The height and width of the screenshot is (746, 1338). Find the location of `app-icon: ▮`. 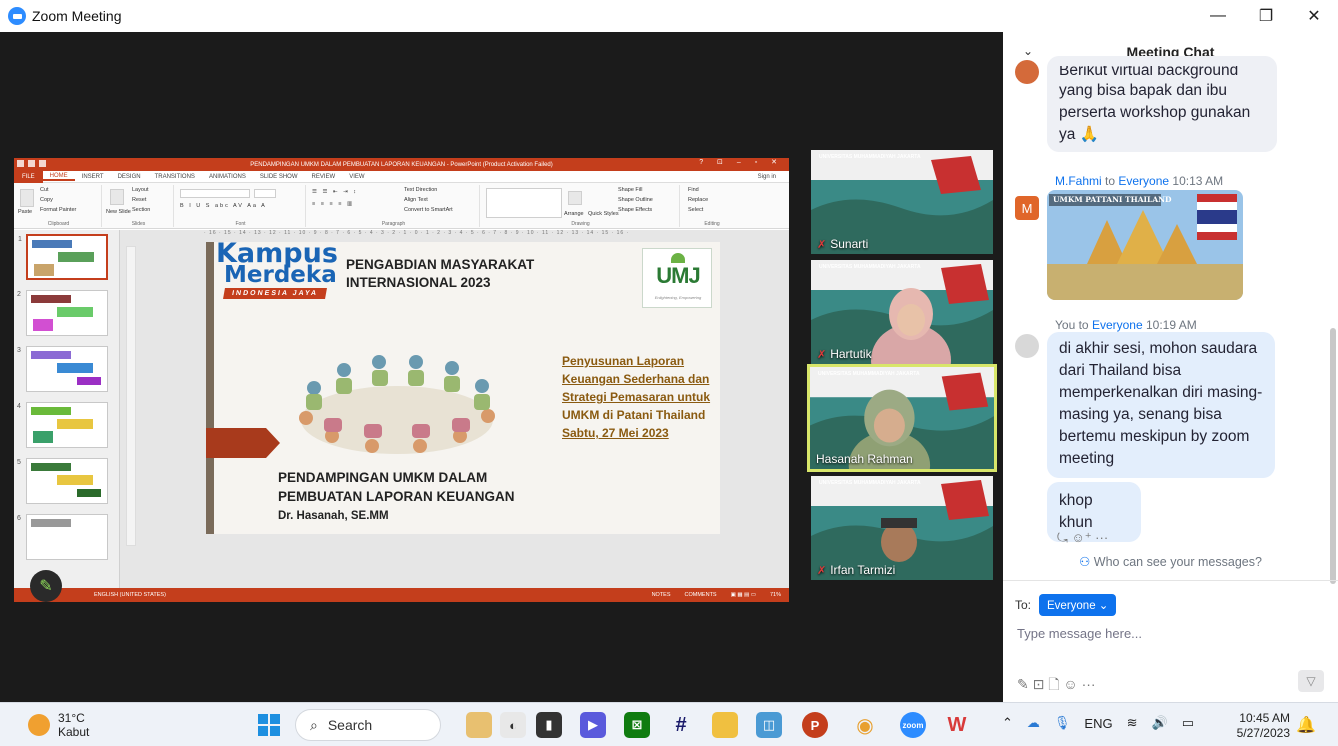

app-icon: ▮ is located at coordinates (549, 725).